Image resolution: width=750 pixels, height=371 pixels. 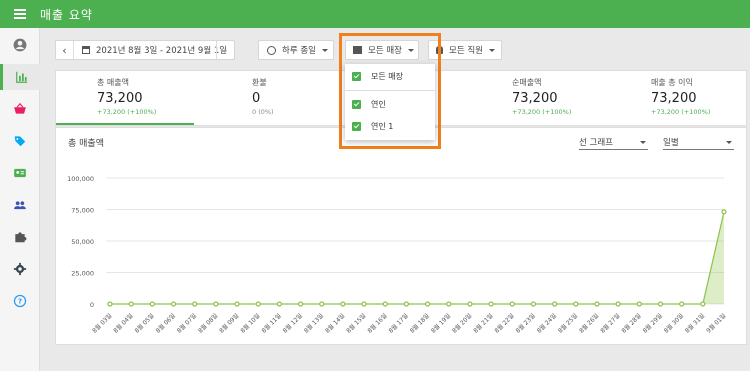 I want to click on x-tick-label: 8월 12일, so click(x=292, y=323).